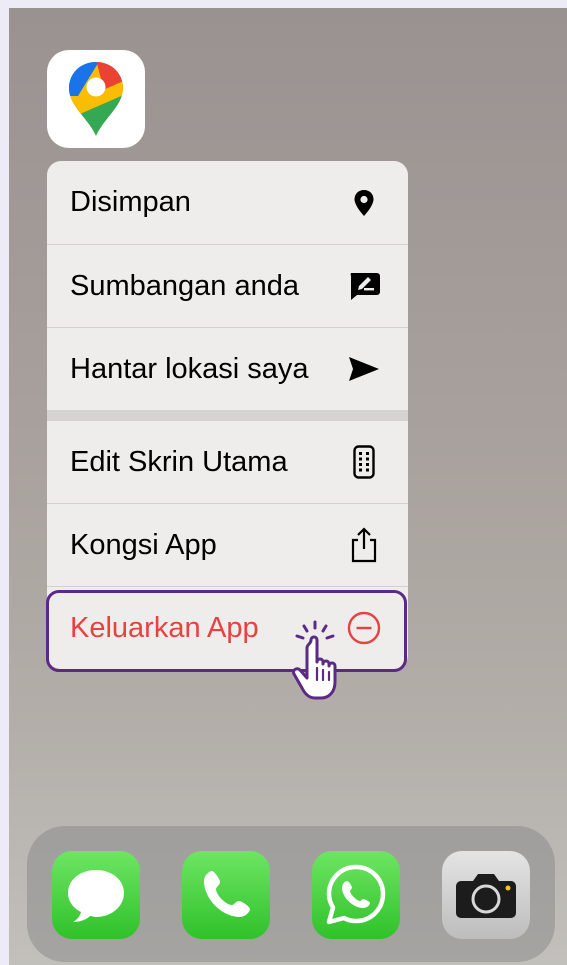  What do you see at coordinates (291, 894) in the screenshot?
I see `dock` at bounding box center [291, 894].